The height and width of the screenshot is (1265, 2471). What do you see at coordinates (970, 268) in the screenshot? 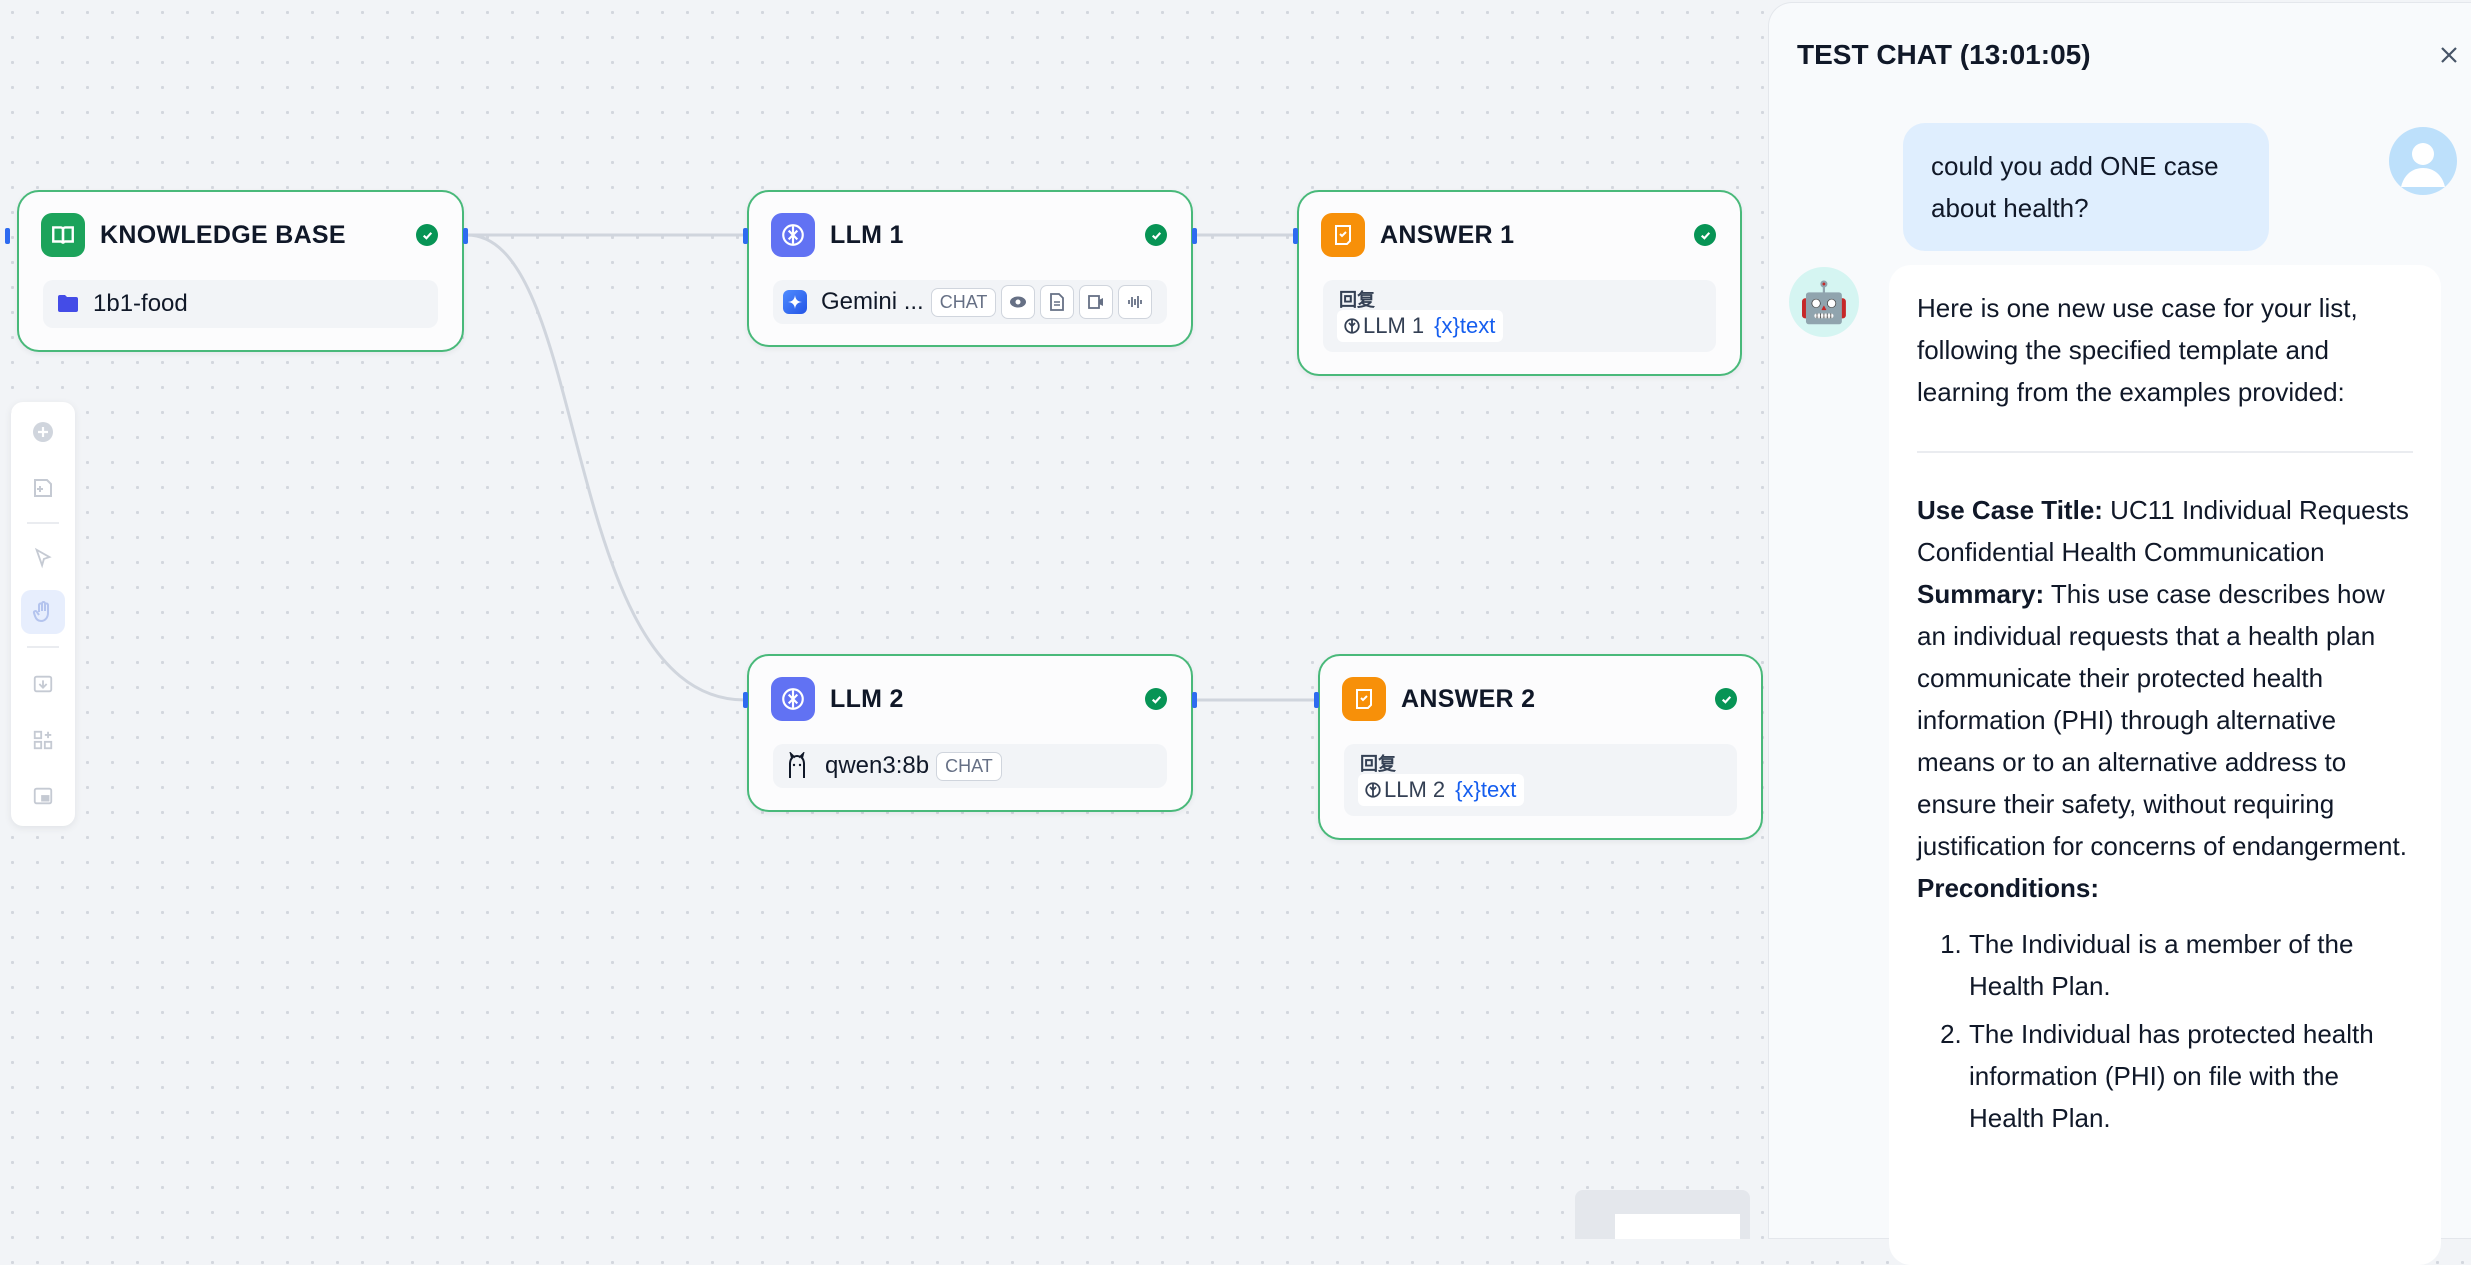
I see `llm1-node: LLM 1 Gemini ... CHAT` at bounding box center [970, 268].